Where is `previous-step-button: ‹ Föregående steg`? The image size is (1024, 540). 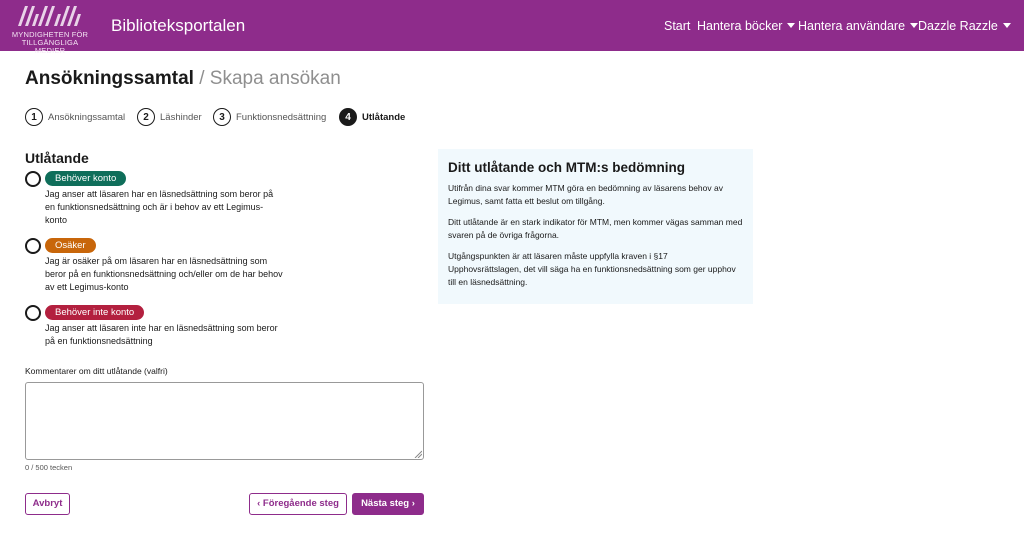 previous-step-button: ‹ Föregående steg is located at coordinates (298, 504).